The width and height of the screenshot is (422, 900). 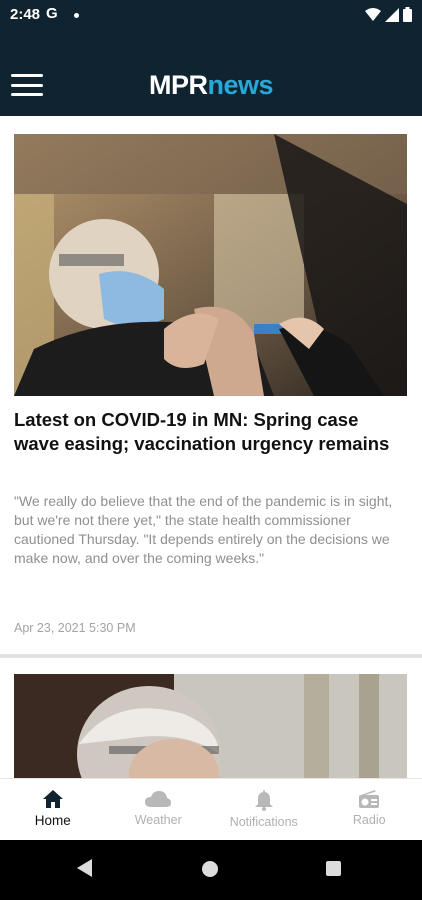 What do you see at coordinates (52, 13) in the screenshot?
I see `google-icon: G` at bounding box center [52, 13].